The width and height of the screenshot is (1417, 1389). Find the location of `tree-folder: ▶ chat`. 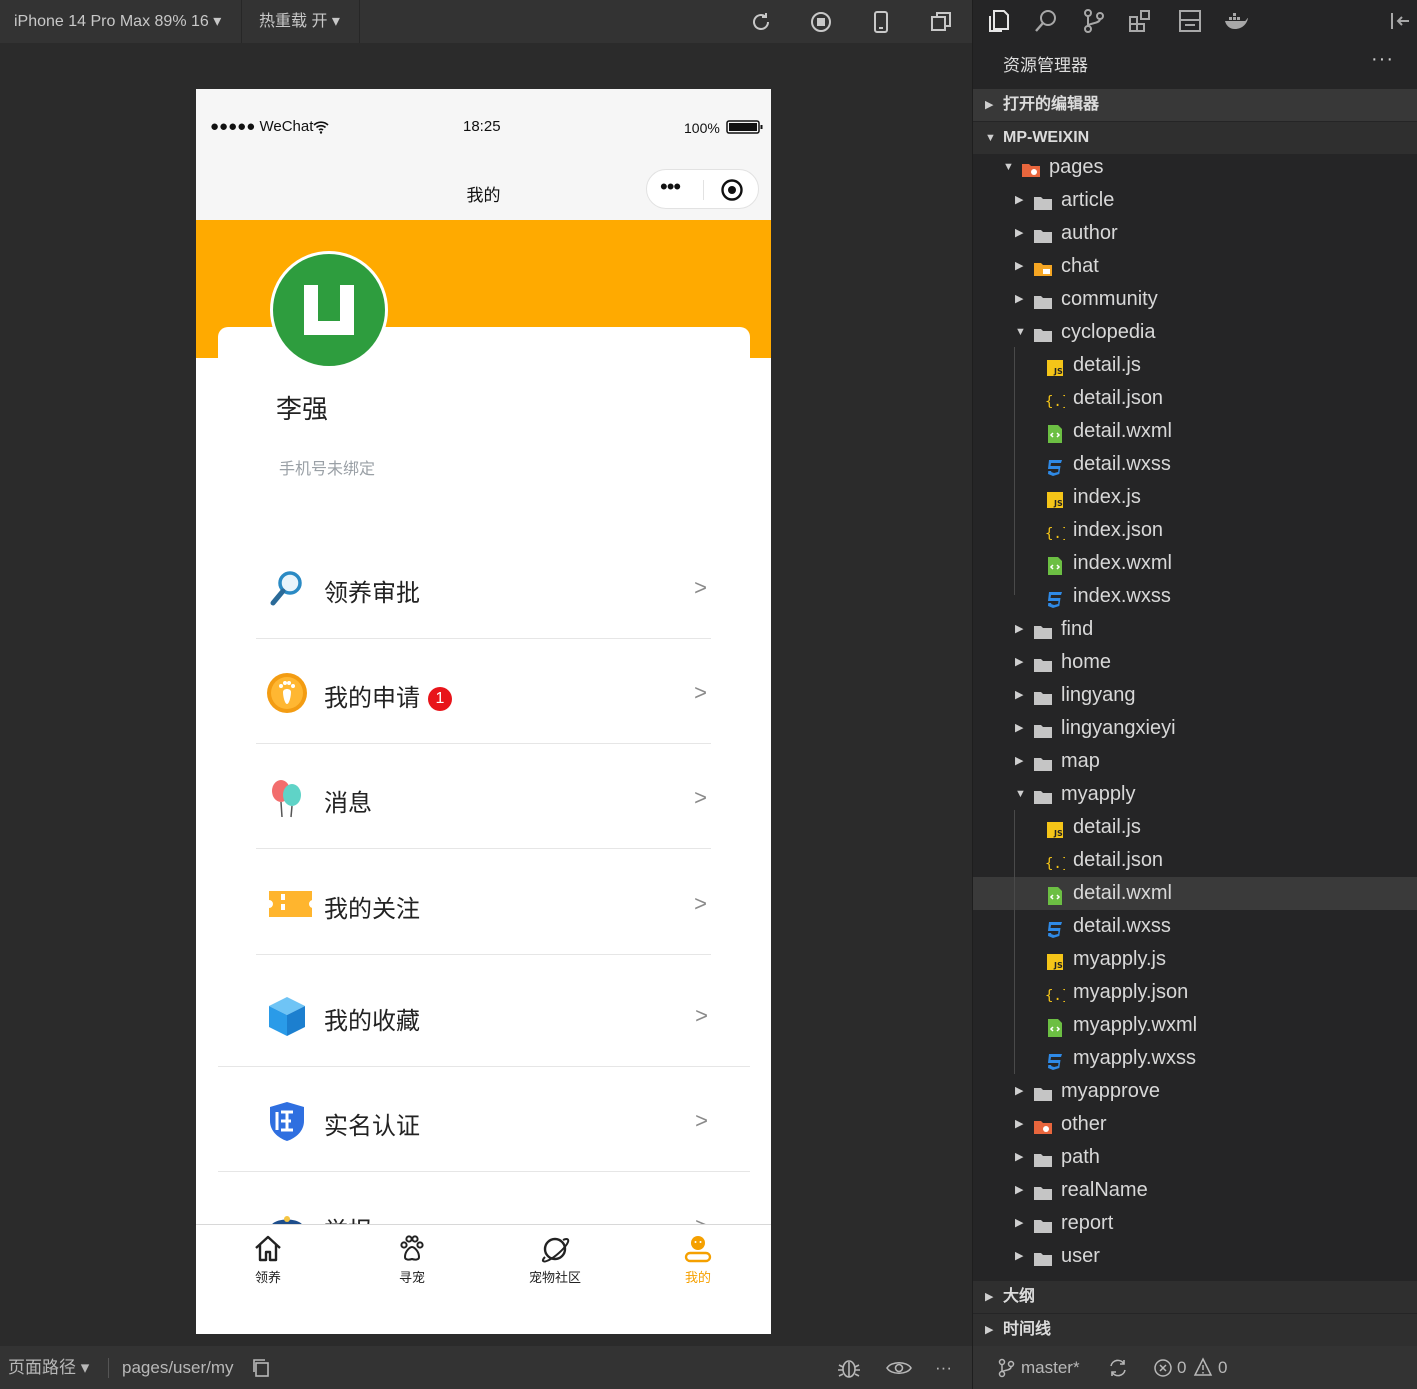

tree-folder: ▶ chat is located at coordinates (1195, 266).